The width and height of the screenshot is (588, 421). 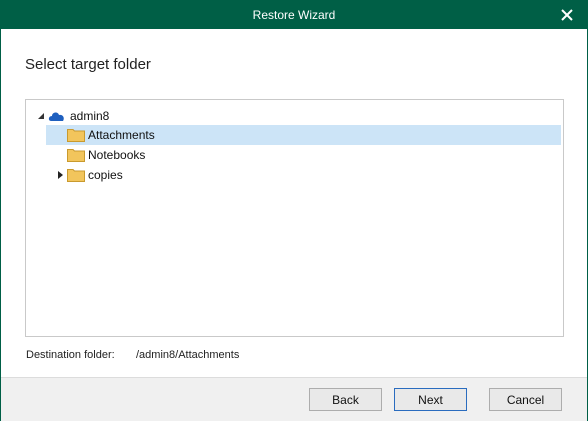 What do you see at coordinates (117, 155) in the screenshot?
I see `tree-item-label: Notebooks` at bounding box center [117, 155].